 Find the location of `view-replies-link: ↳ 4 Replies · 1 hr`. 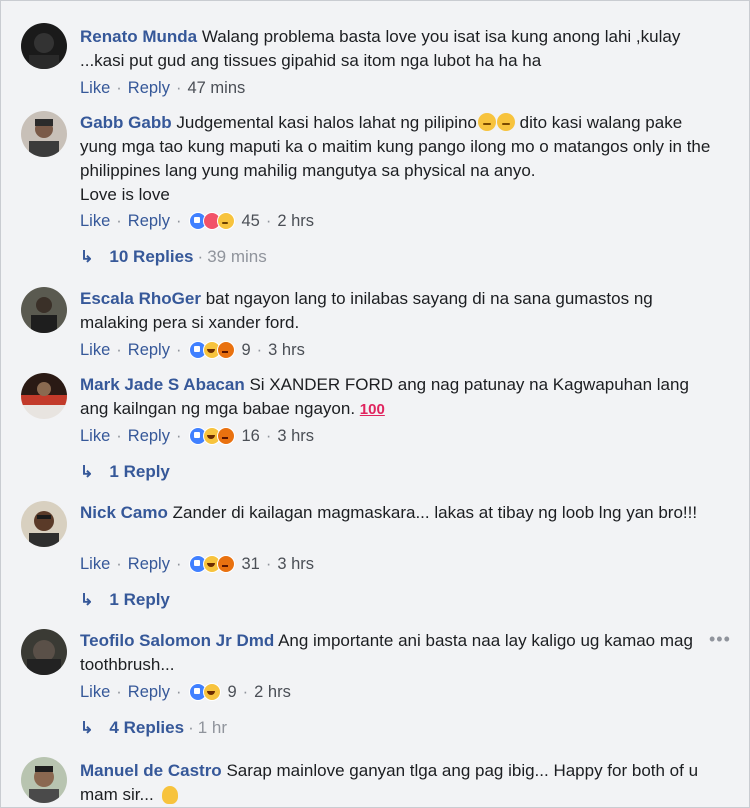

view-replies-link: ↳ 4 Replies · 1 hr is located at coordinates (153, 728).